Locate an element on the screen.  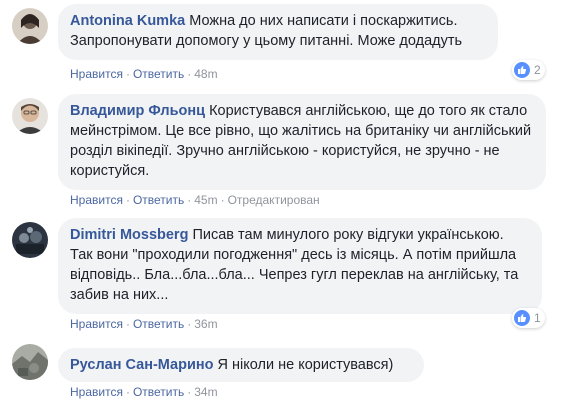
comment-actions: Нравится · Ответить · 48m is located at coordinates (144, 74).